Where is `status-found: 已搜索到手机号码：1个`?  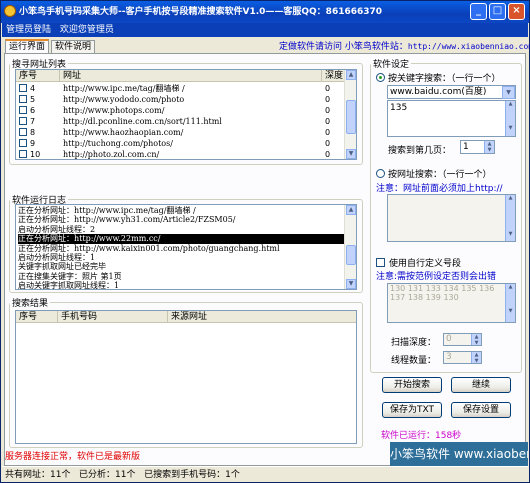
status-found: 已搜索到手机号码：1个 is located at coordinates (192, 475).